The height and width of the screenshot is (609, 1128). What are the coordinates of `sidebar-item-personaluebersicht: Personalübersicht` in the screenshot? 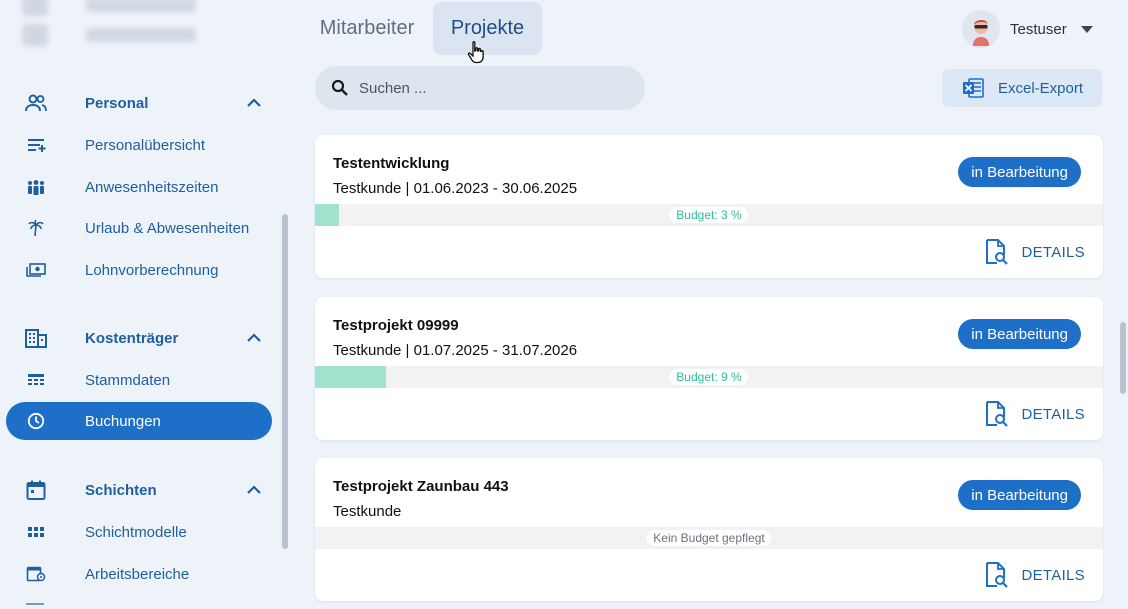 It's located at (139, 145).